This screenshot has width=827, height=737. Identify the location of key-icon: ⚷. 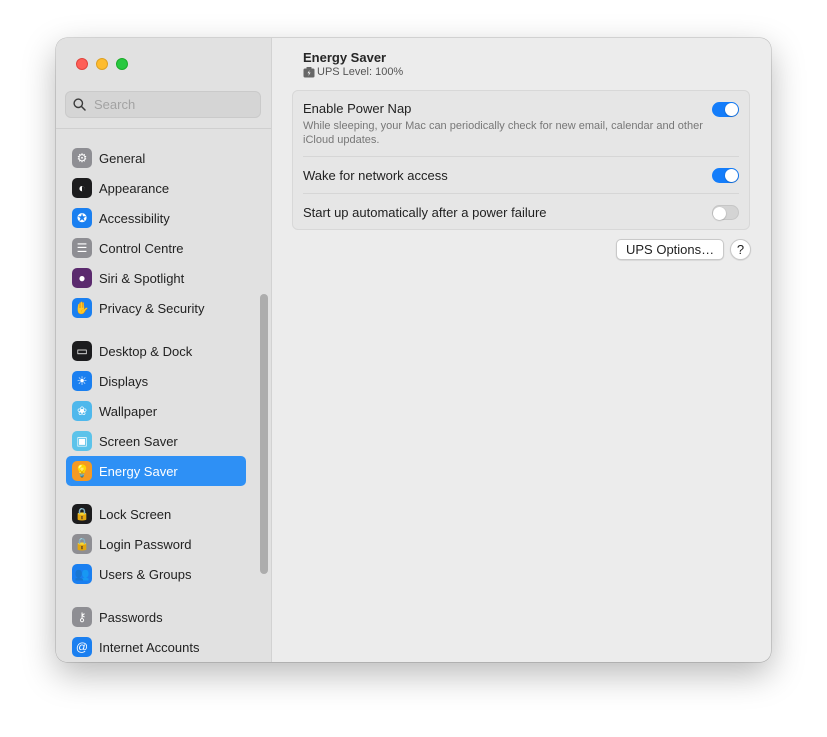
(82, 617).